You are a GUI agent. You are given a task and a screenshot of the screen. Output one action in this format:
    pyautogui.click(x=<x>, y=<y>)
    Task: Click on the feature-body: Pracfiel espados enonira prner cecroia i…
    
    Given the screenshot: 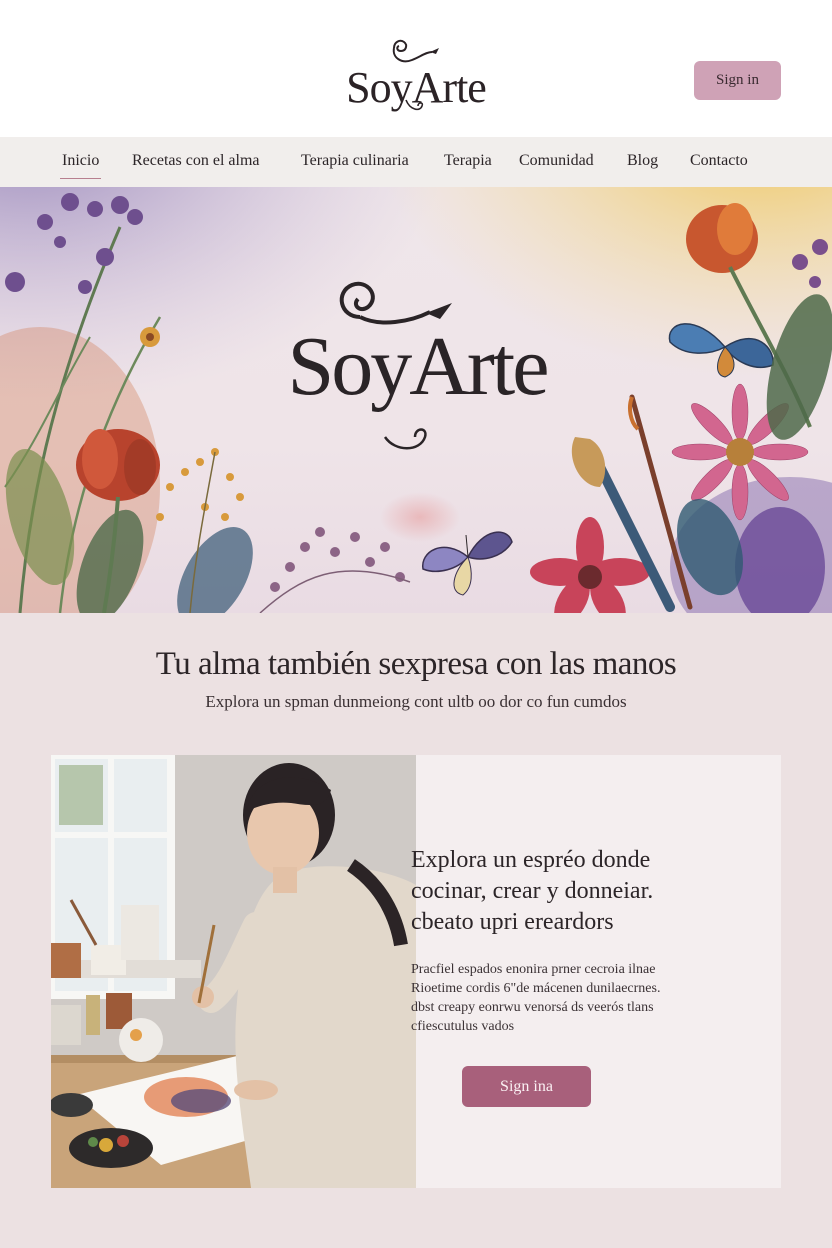 What is the action you would take?
    pyautogui.click(x=561, y=998)
    